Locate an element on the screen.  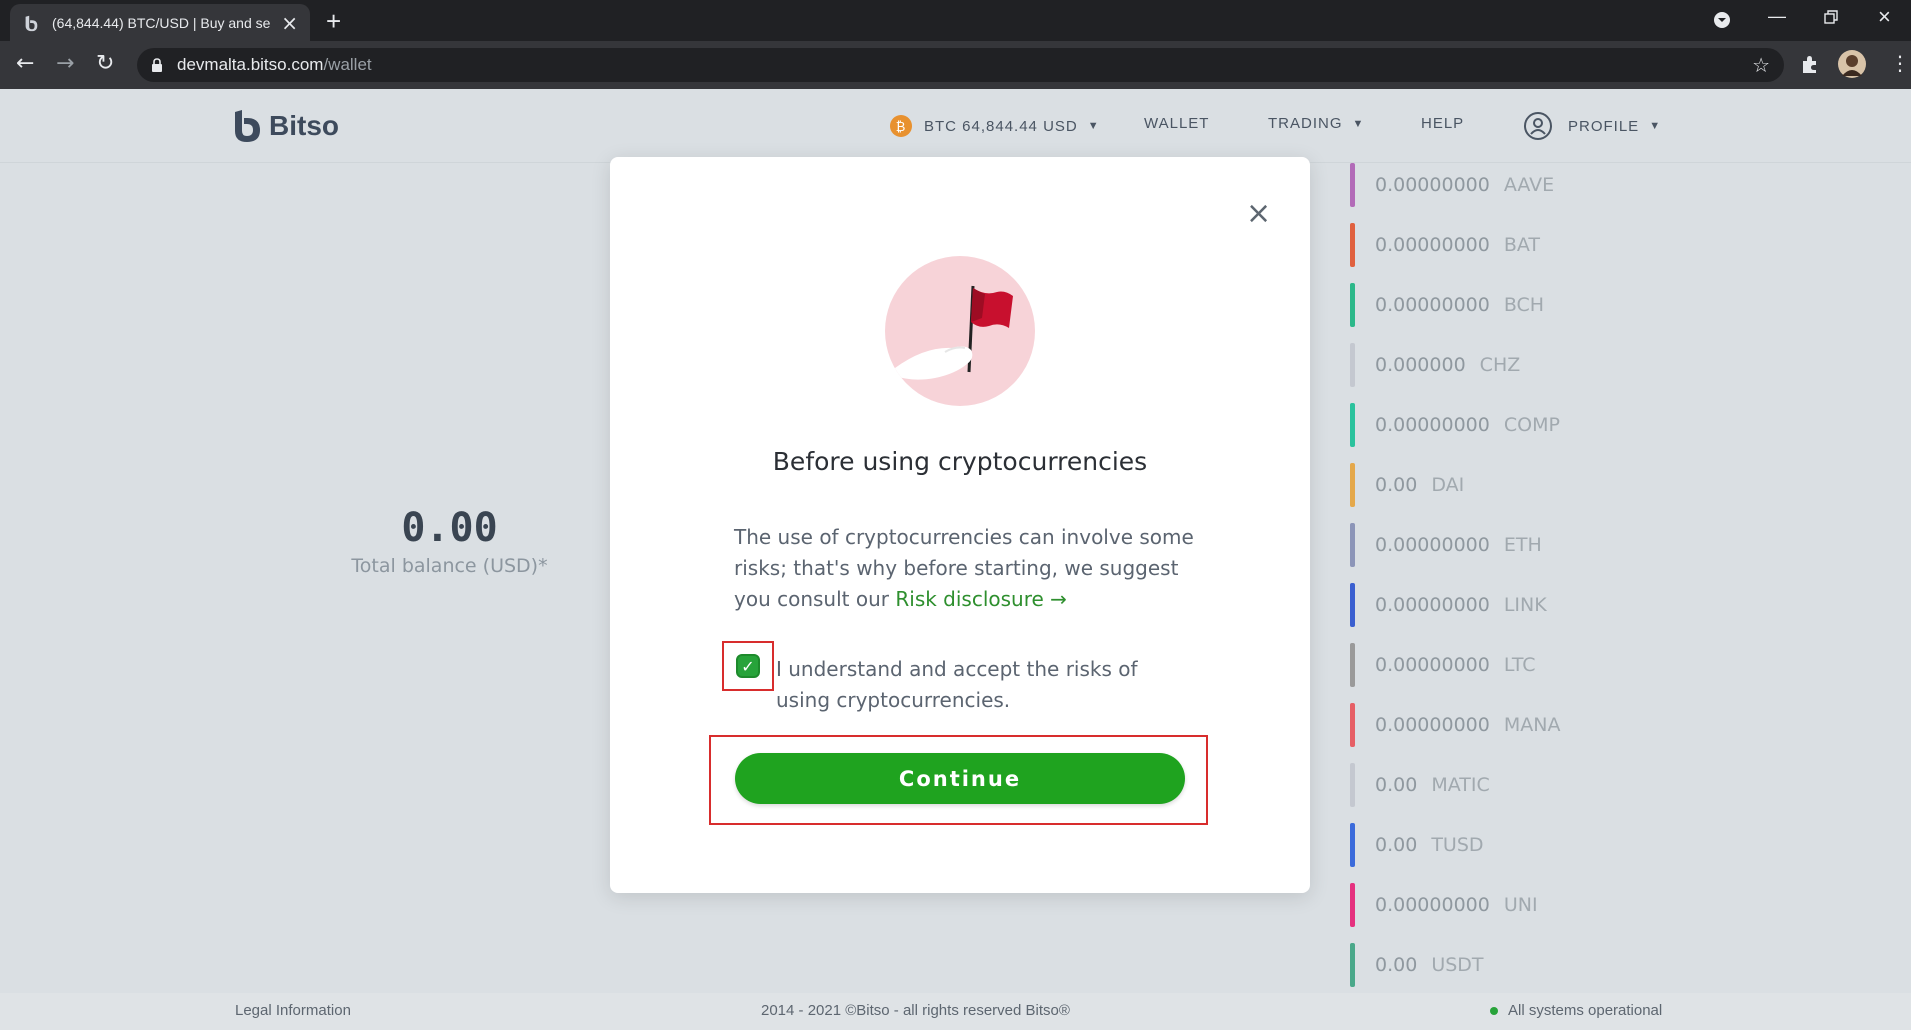
coin-row-eth: 0.00000000 ETH is located at coordinates (1446, 545).